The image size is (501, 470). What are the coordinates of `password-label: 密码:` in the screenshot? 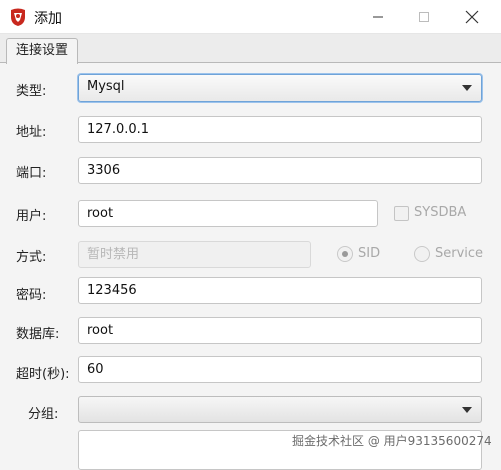 It's located at (31, 295).